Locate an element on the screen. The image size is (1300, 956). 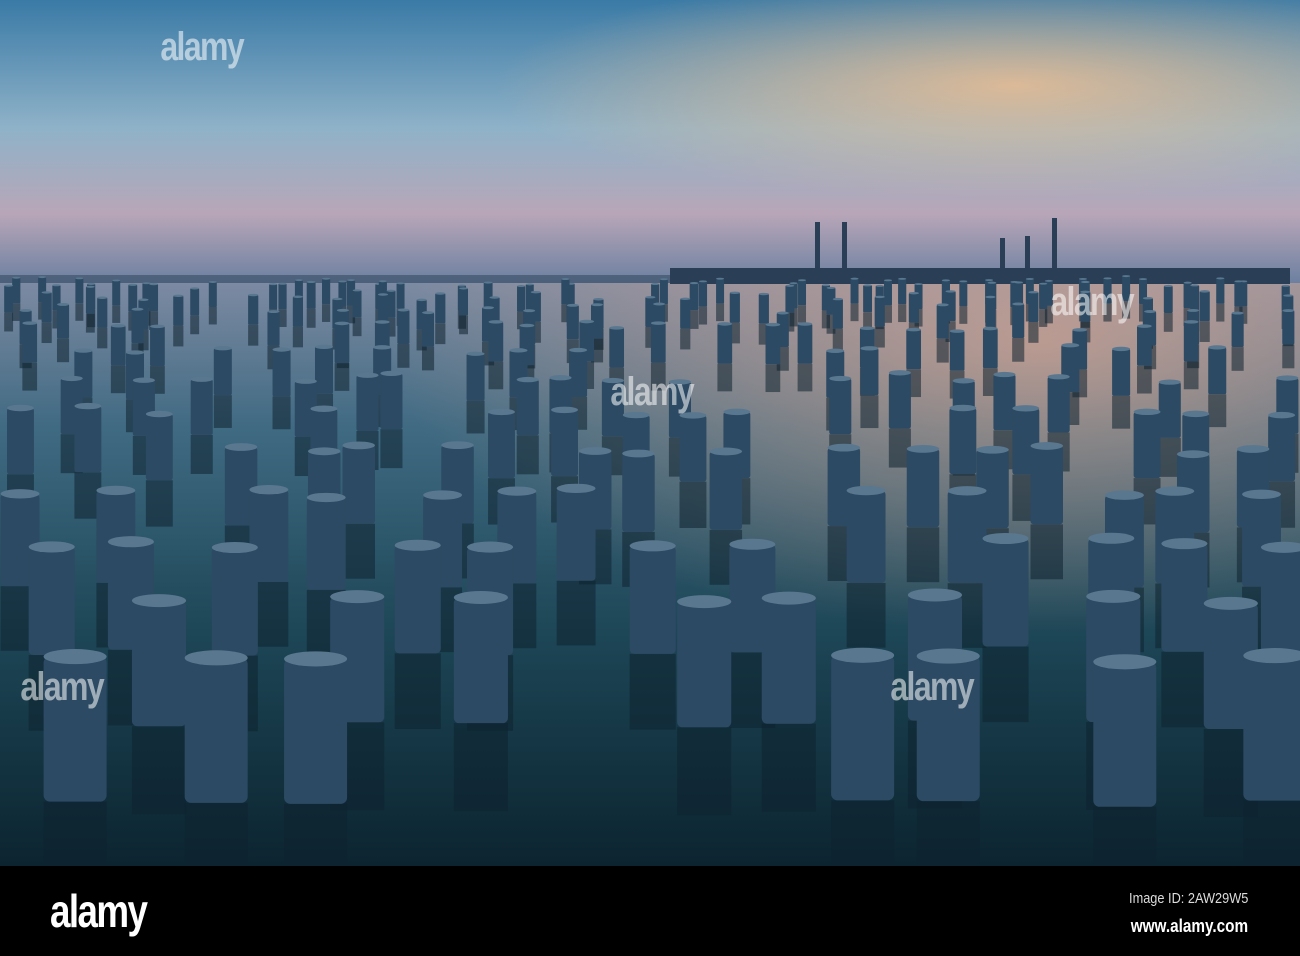
site-url: www.alamy.com is located at coordinates (1189, 926).